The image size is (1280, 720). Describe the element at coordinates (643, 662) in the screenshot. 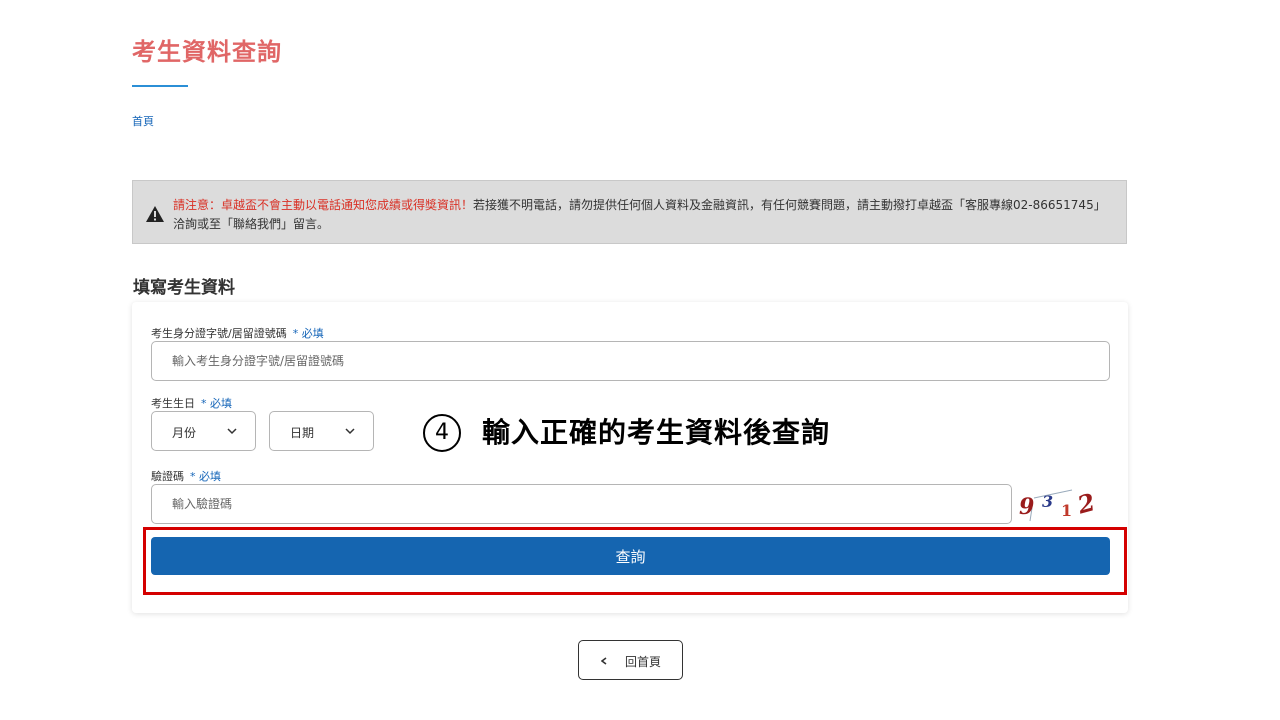

I see `back-home-label: 回首頁` at that location.